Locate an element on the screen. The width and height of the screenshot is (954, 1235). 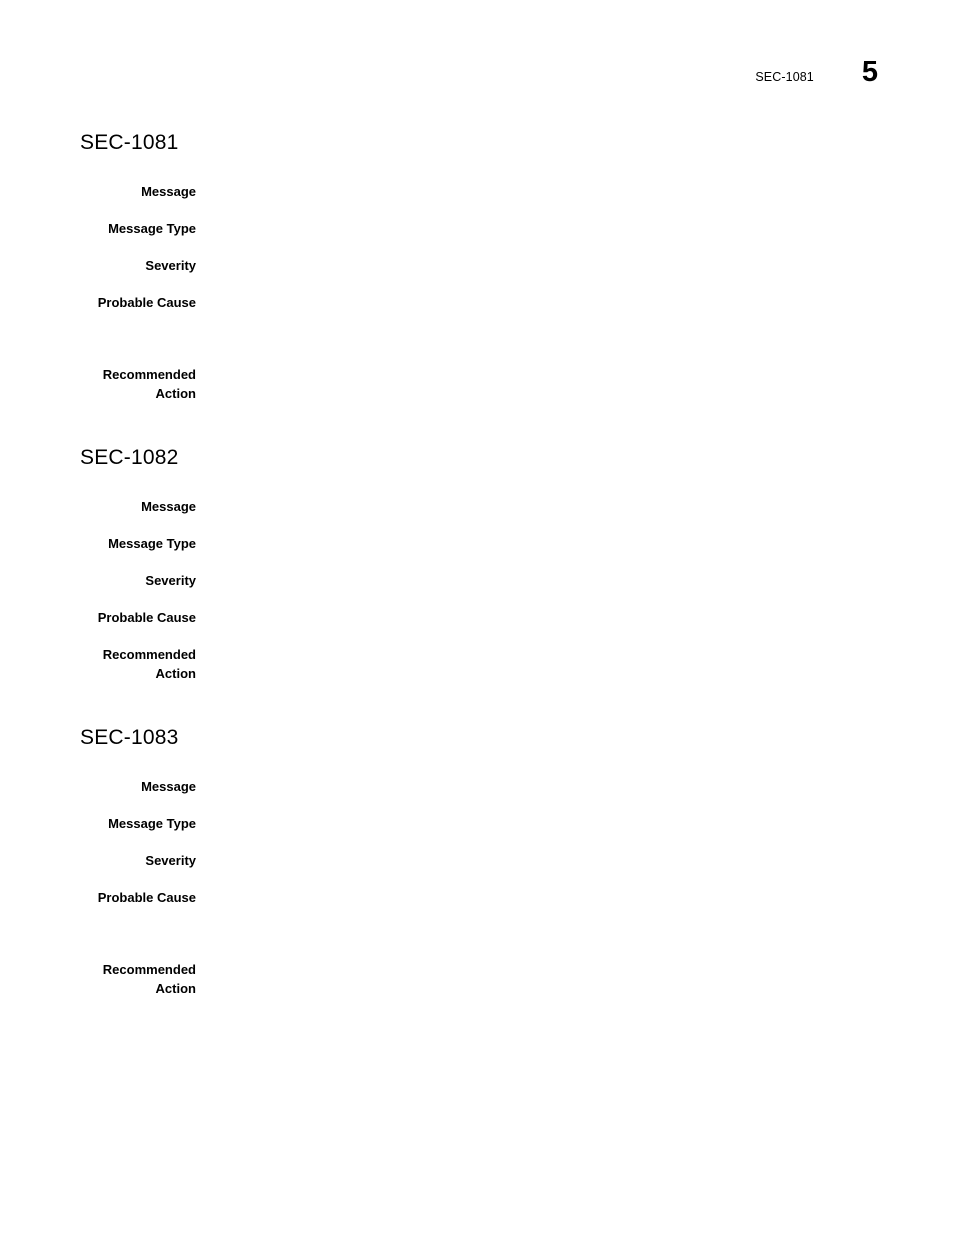
page-header: SEC-1081 5 is located at coordinates (816, 72).